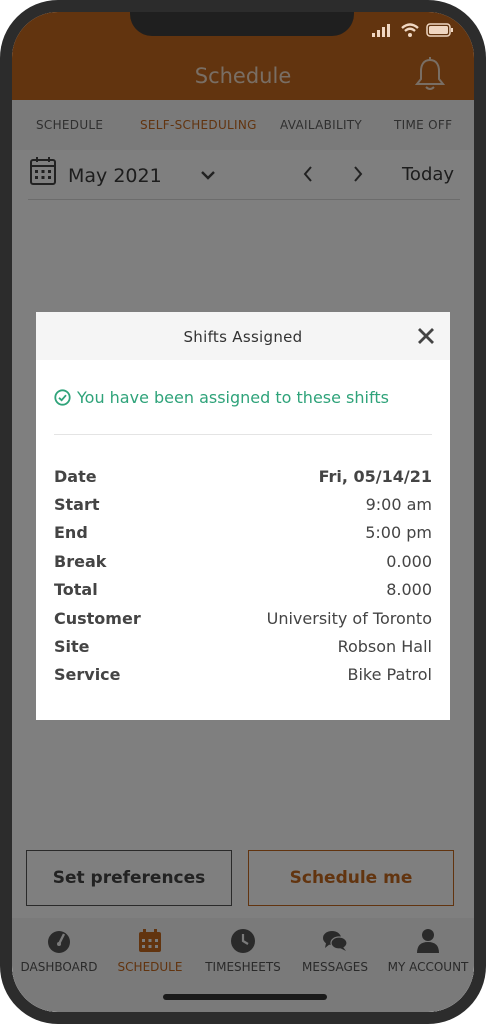 The height and width of the screenshot is (1024, 486). What do you see at coordinates (398, 533) in the screenshot?
I see `detail-value: 5:00 pm` at bounding box center [398, 533].